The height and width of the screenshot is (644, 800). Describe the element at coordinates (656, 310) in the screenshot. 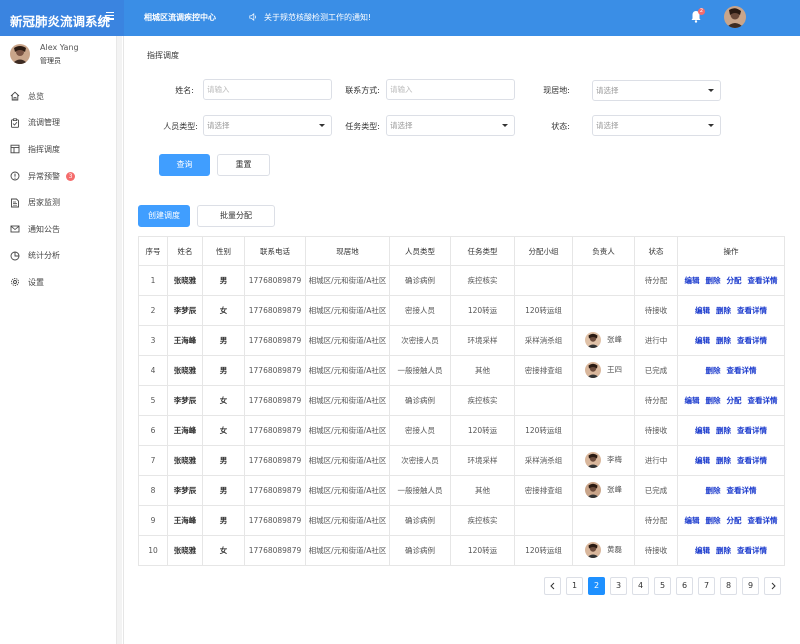

I see `cell-status: 待接收` at that location.